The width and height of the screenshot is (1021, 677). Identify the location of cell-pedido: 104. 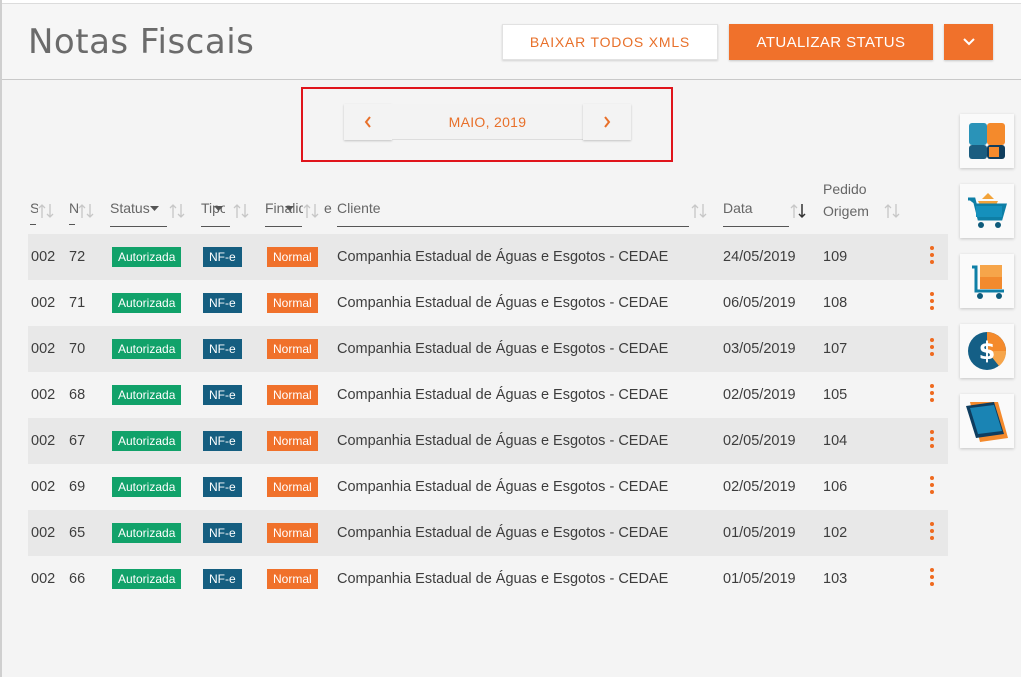
(835, 441).